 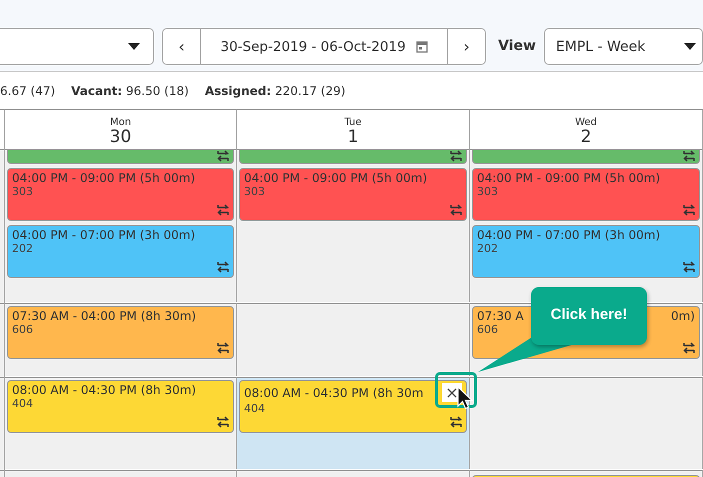 What do you see at coordinates (104, 316) in the screenshot?
I see `shift-time: 07:30 AM - 04:00 PM (8h 30m)` at bounding box center [104, 316].